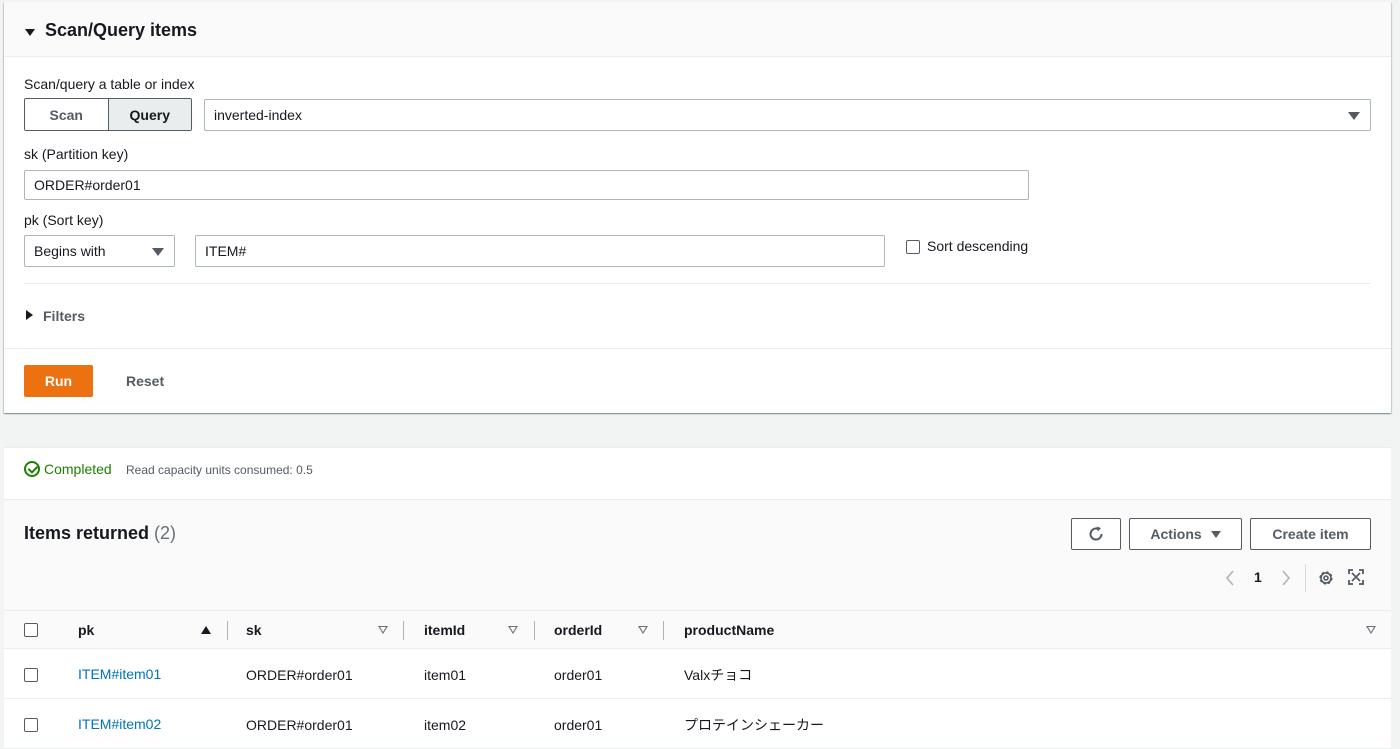 The width and height of the screenshot is (1400, 749). What do you see at coordinates (64, 220) in the screenshot?
I see `sort-key-label: pk (Sort key)` at bounding box center [64, 220].